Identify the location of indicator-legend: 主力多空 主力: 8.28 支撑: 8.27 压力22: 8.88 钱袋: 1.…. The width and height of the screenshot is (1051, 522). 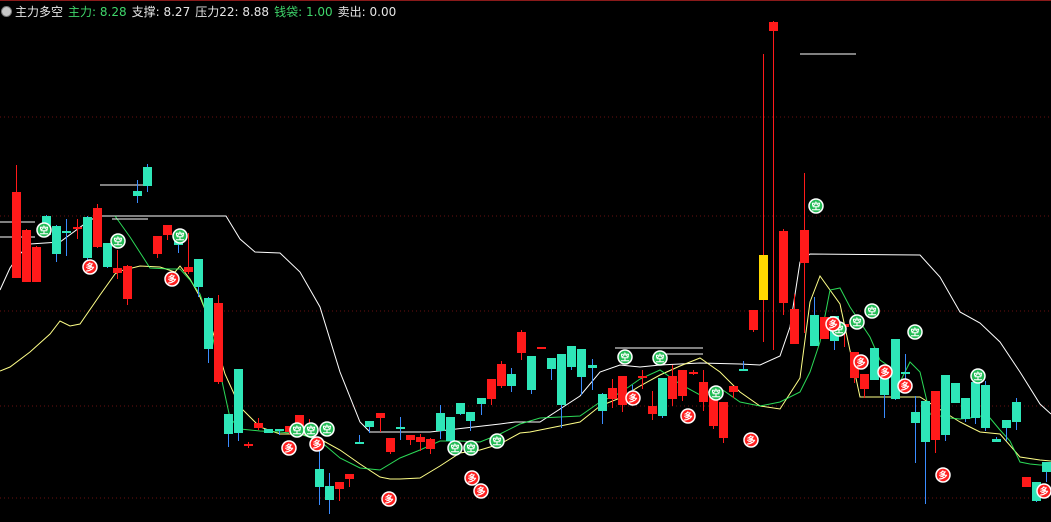
(200, 11).